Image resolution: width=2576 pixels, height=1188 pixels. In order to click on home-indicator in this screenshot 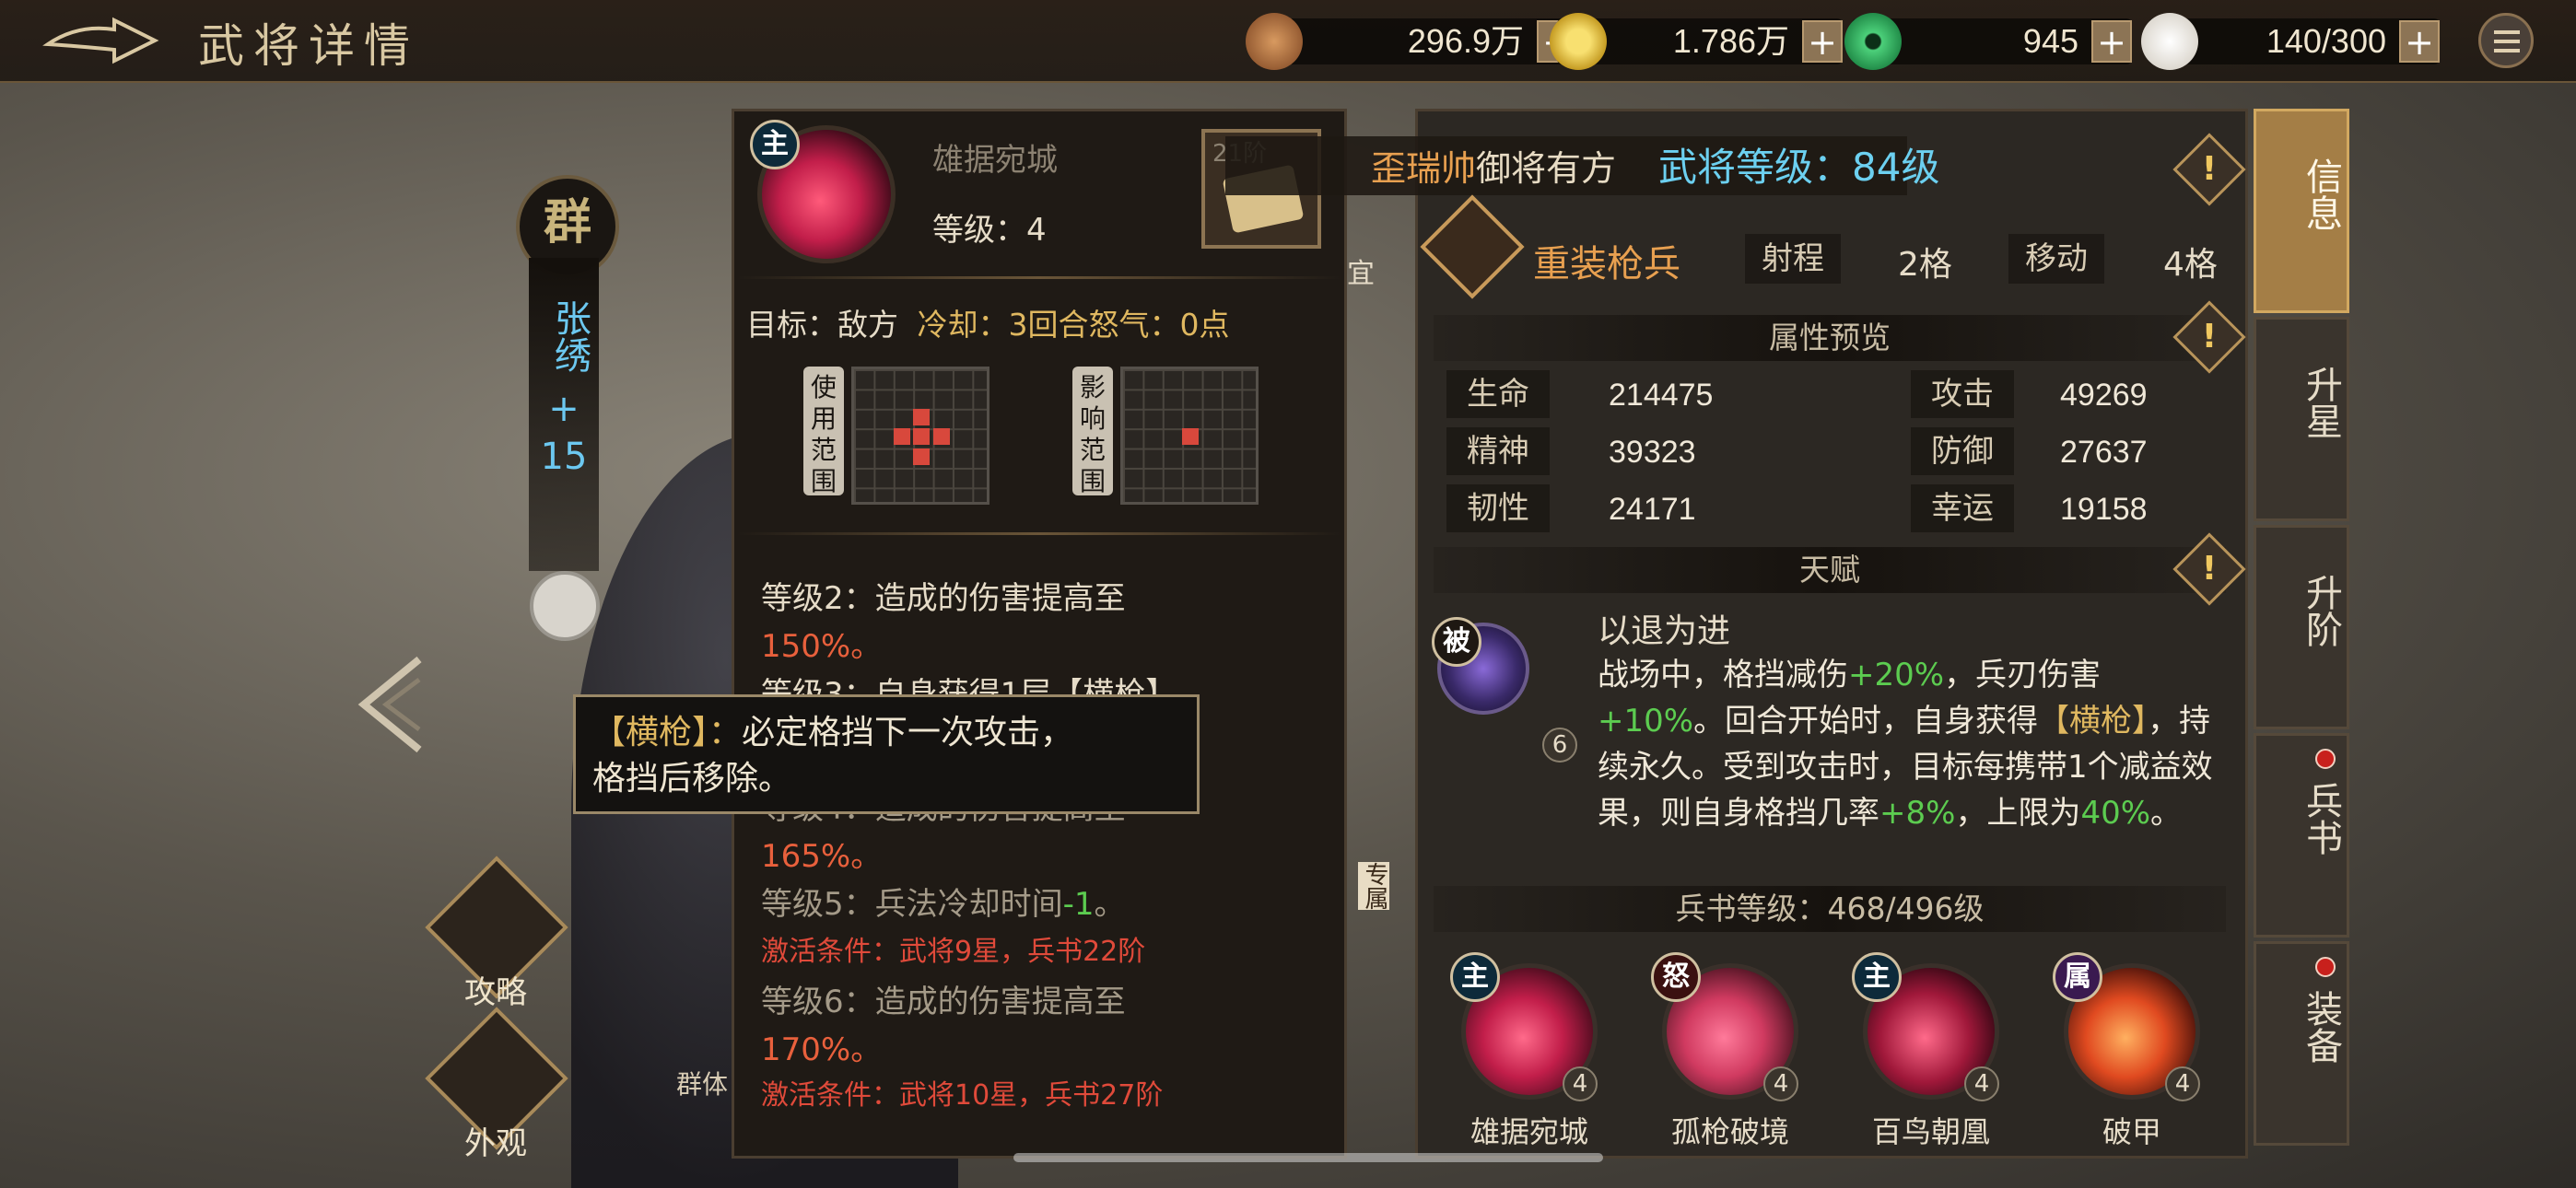, I will do `click(1308, 1157)`.